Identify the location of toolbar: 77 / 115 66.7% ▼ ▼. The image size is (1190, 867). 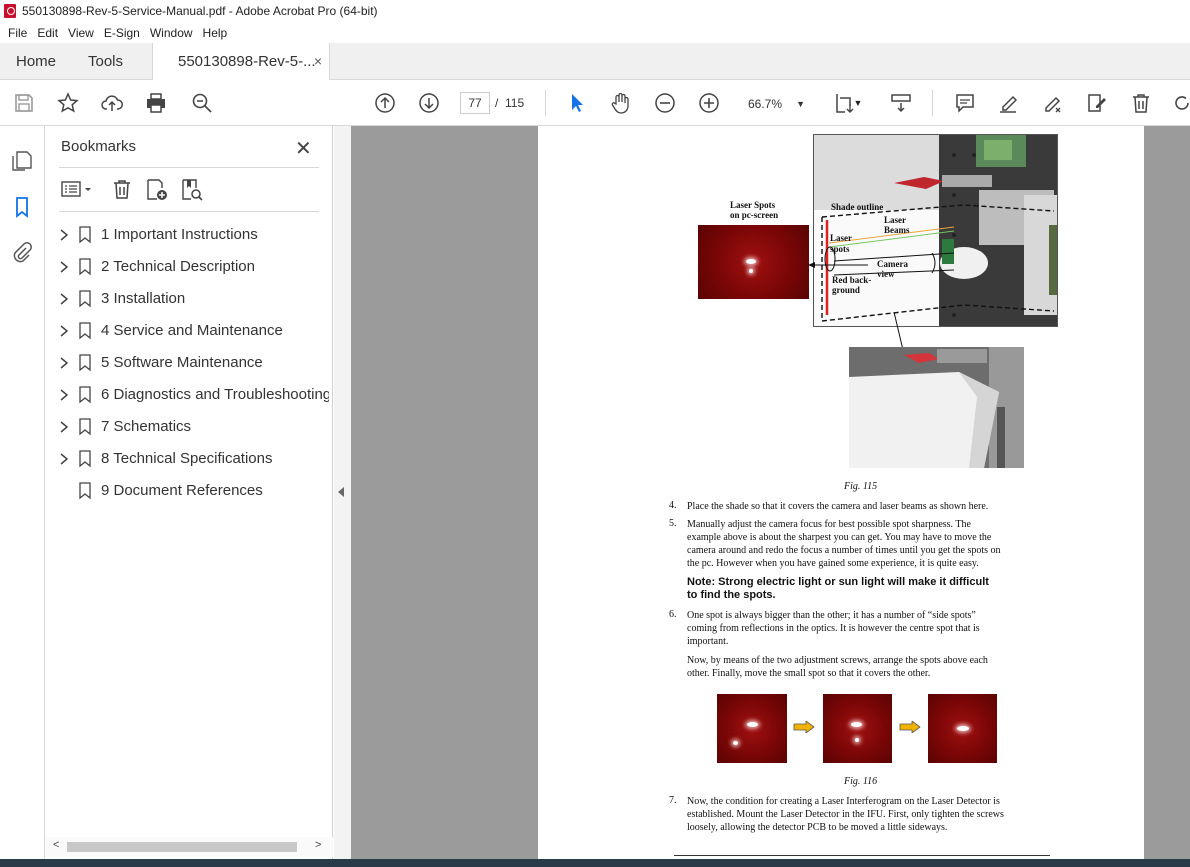
(595, 103).